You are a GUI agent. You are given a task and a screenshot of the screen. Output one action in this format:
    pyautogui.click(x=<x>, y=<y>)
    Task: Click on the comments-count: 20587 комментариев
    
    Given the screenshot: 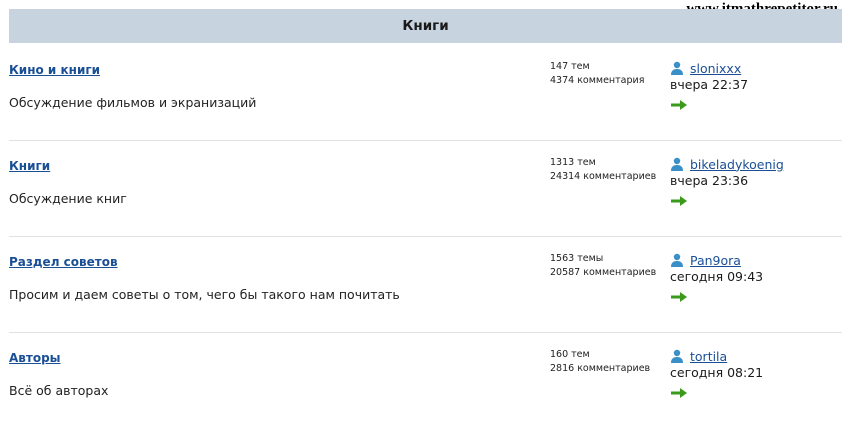 What is the action you would take?
    pyautogui.click(x=603, y=272)
    